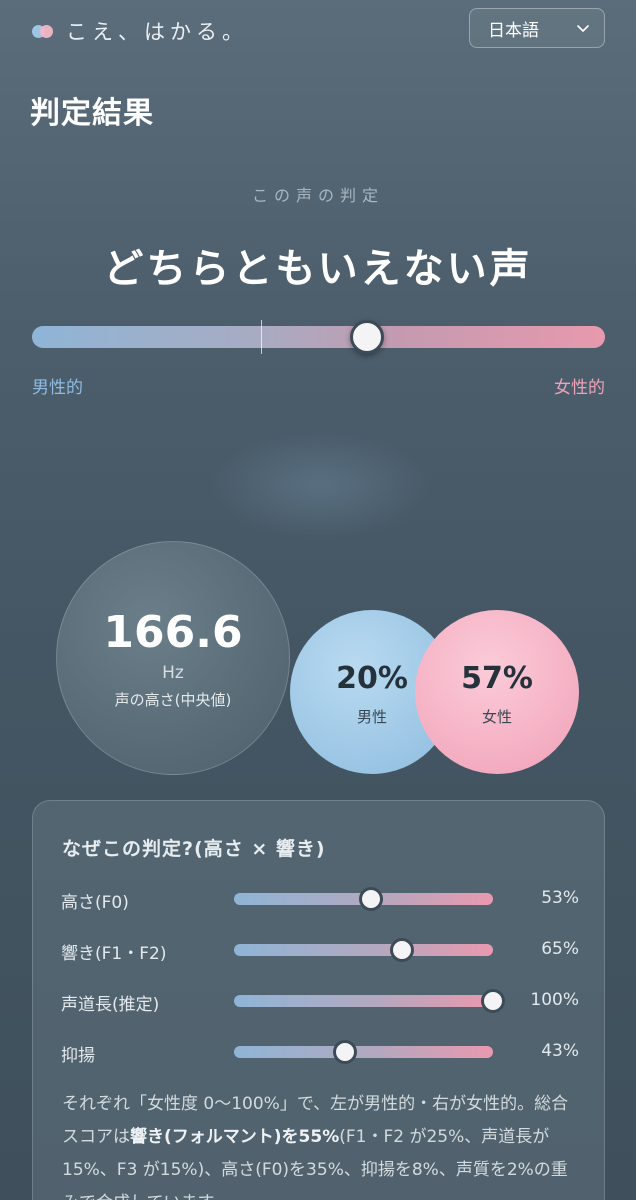 Image resolution: width=636 pixels, height=1200 pixels. I want to click on background-glow, so click(320, 485).